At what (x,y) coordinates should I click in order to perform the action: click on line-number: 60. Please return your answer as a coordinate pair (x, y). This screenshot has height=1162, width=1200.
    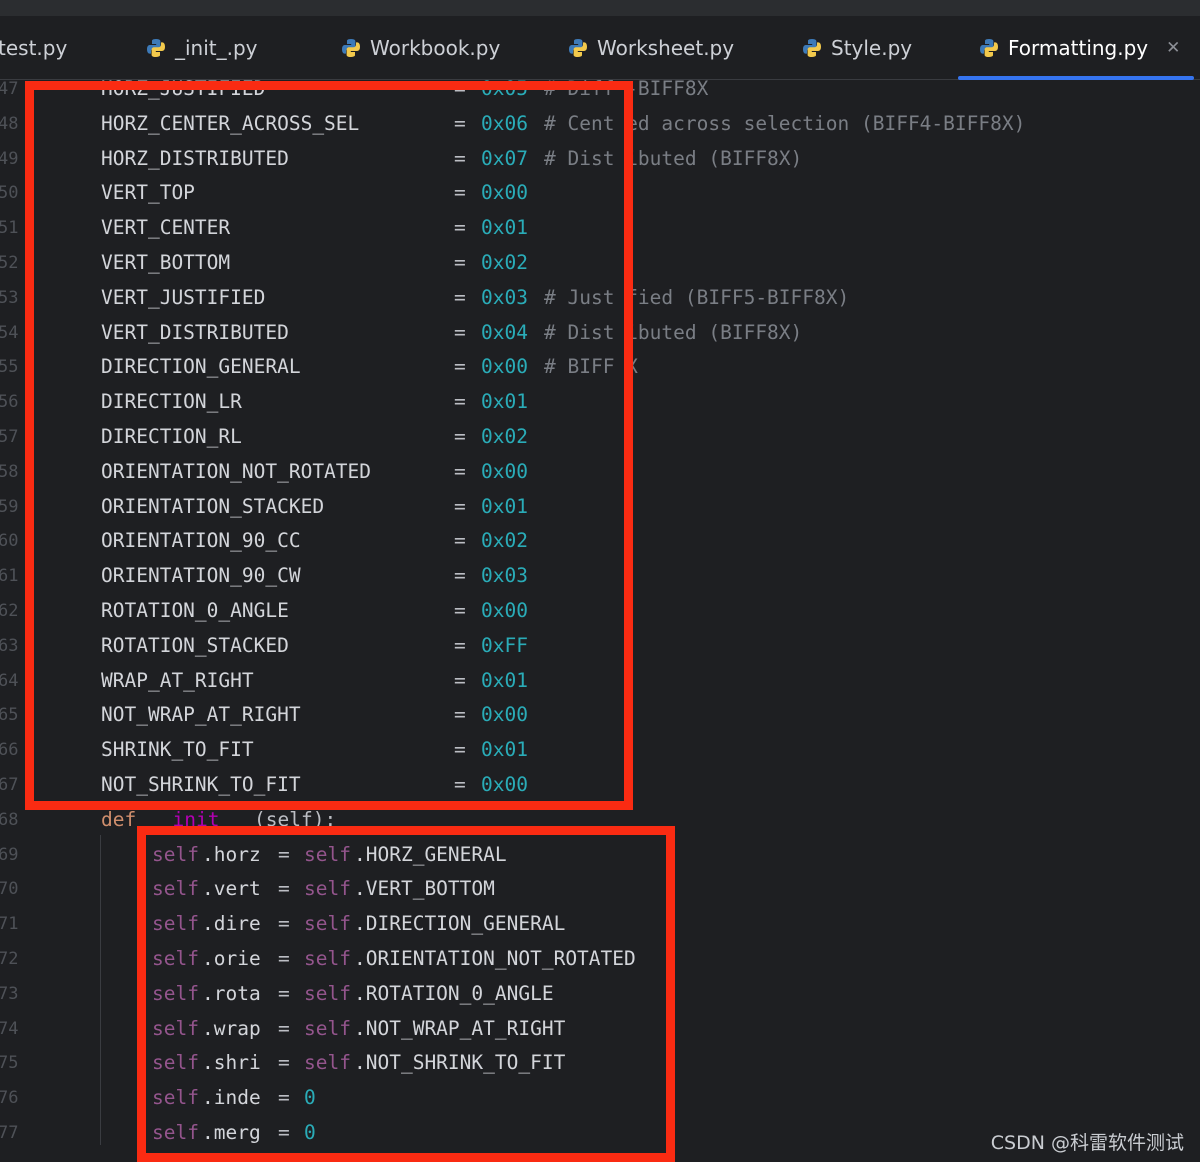
    Looking at the image, I should click on (9, 541).